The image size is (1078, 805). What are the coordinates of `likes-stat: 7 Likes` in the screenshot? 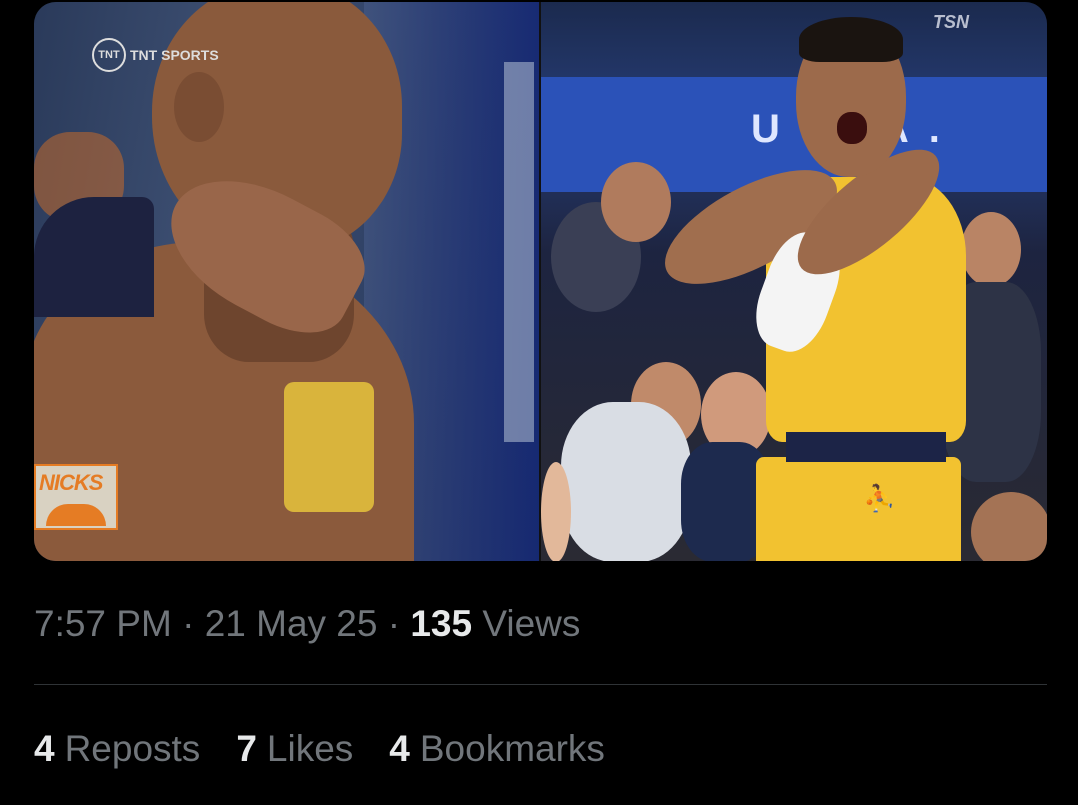 It's located at (294, 749).